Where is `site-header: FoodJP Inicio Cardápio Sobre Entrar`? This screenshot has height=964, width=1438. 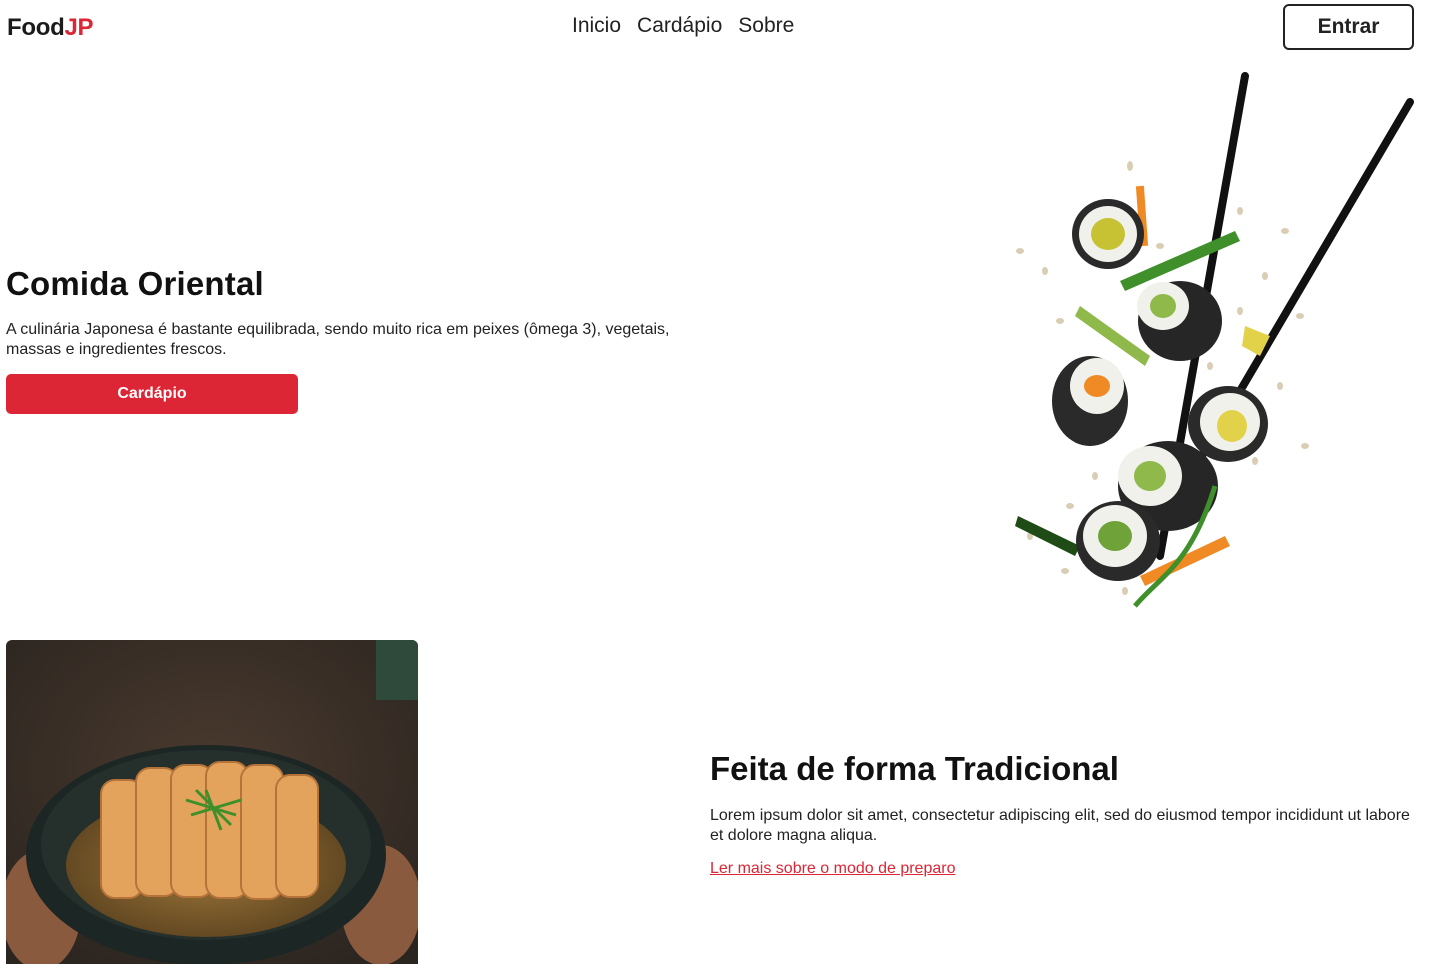 site-header: FoodJP Inicio Cardápio Sobre Entrar is located at coordinates (719, 28).